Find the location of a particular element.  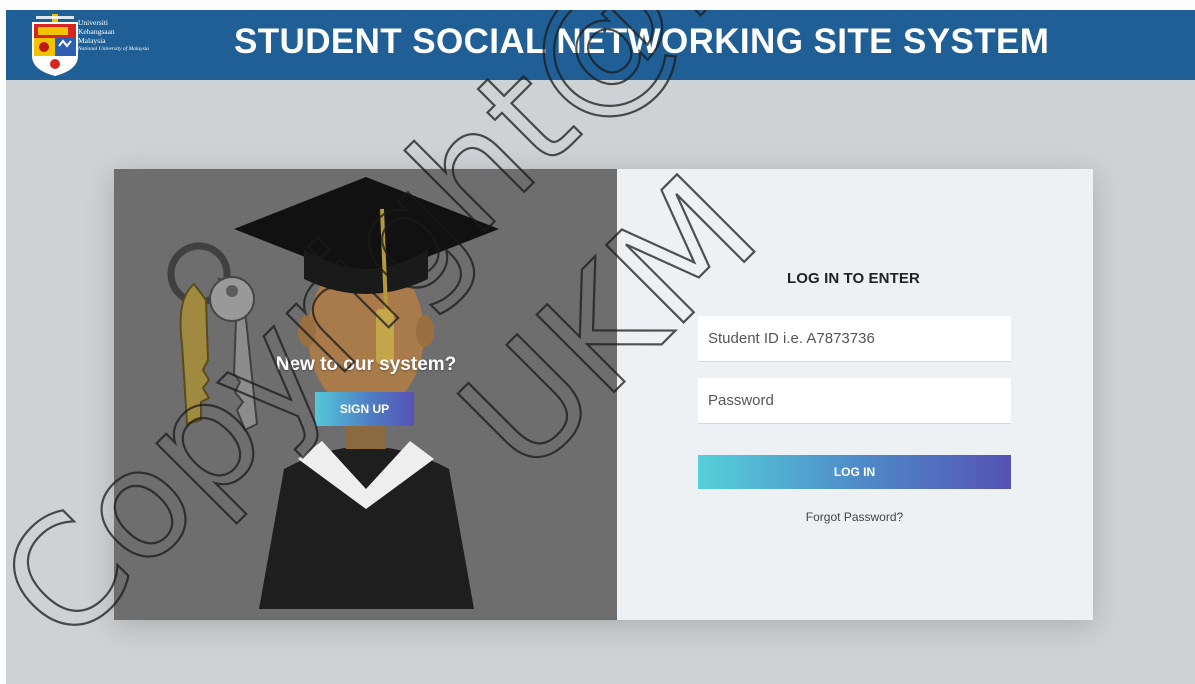

forgot-password-link: Forgot Password? is located at coordinates (854, 517).